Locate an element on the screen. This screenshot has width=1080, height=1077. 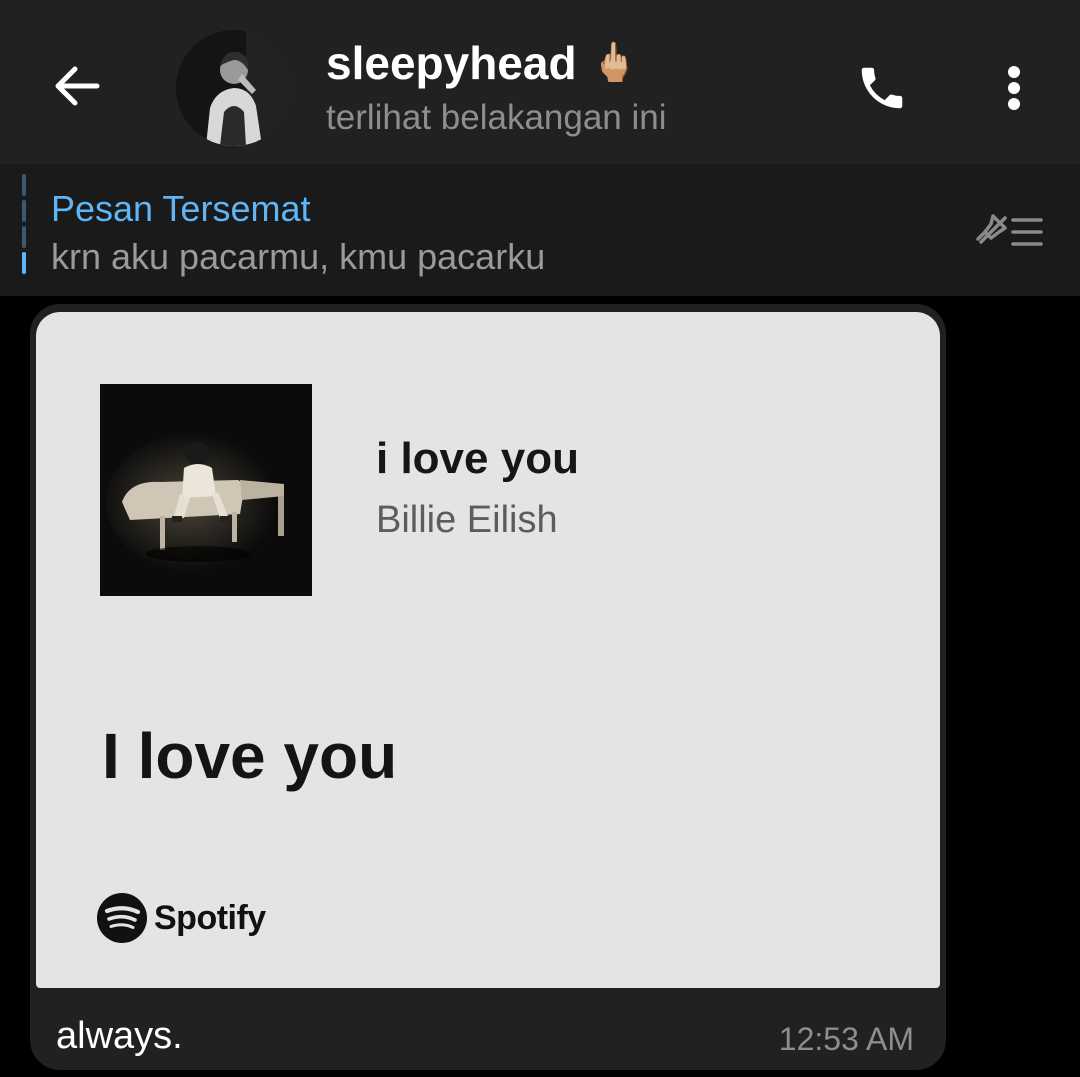
spotify-wordmark: Spotify is located at coordinates (210, 917).